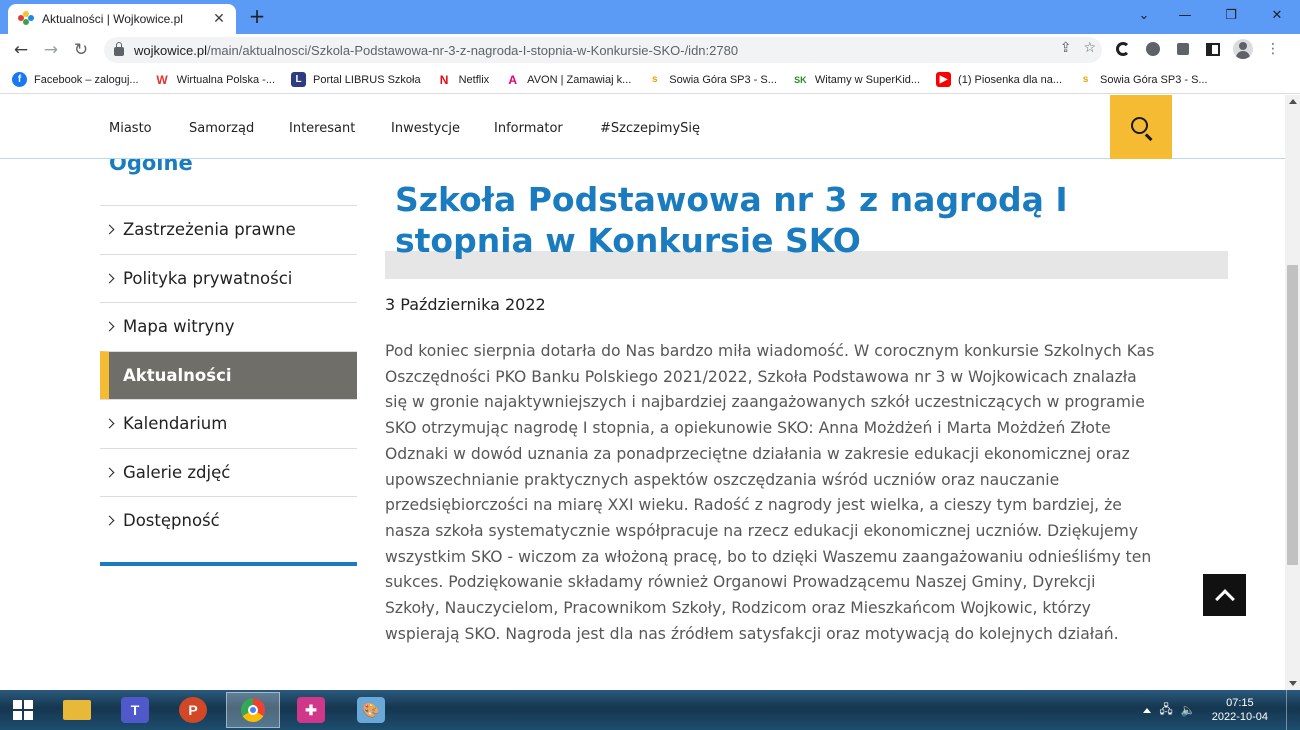 The image size is (1300, 730). Describe the element at coordinates (1188, 710) in the screenshot. I see `volume-icon: 🔈` at that location.